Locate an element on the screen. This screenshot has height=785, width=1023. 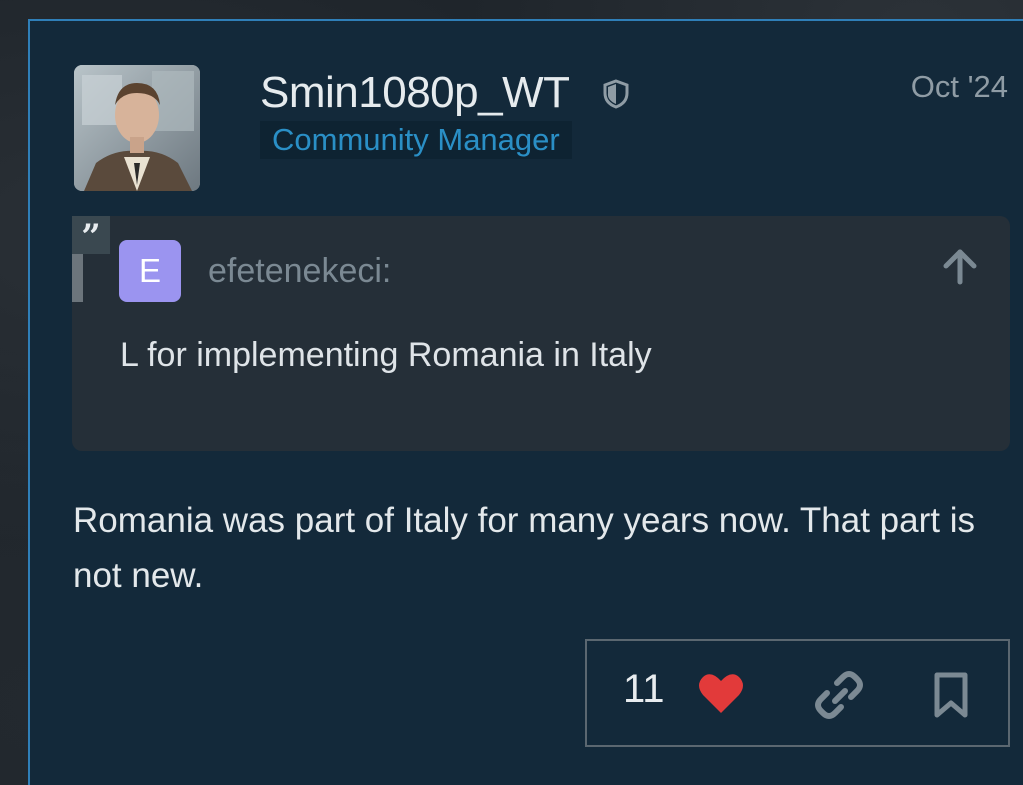
bookmark-icon is located at coordinates (951, 695).